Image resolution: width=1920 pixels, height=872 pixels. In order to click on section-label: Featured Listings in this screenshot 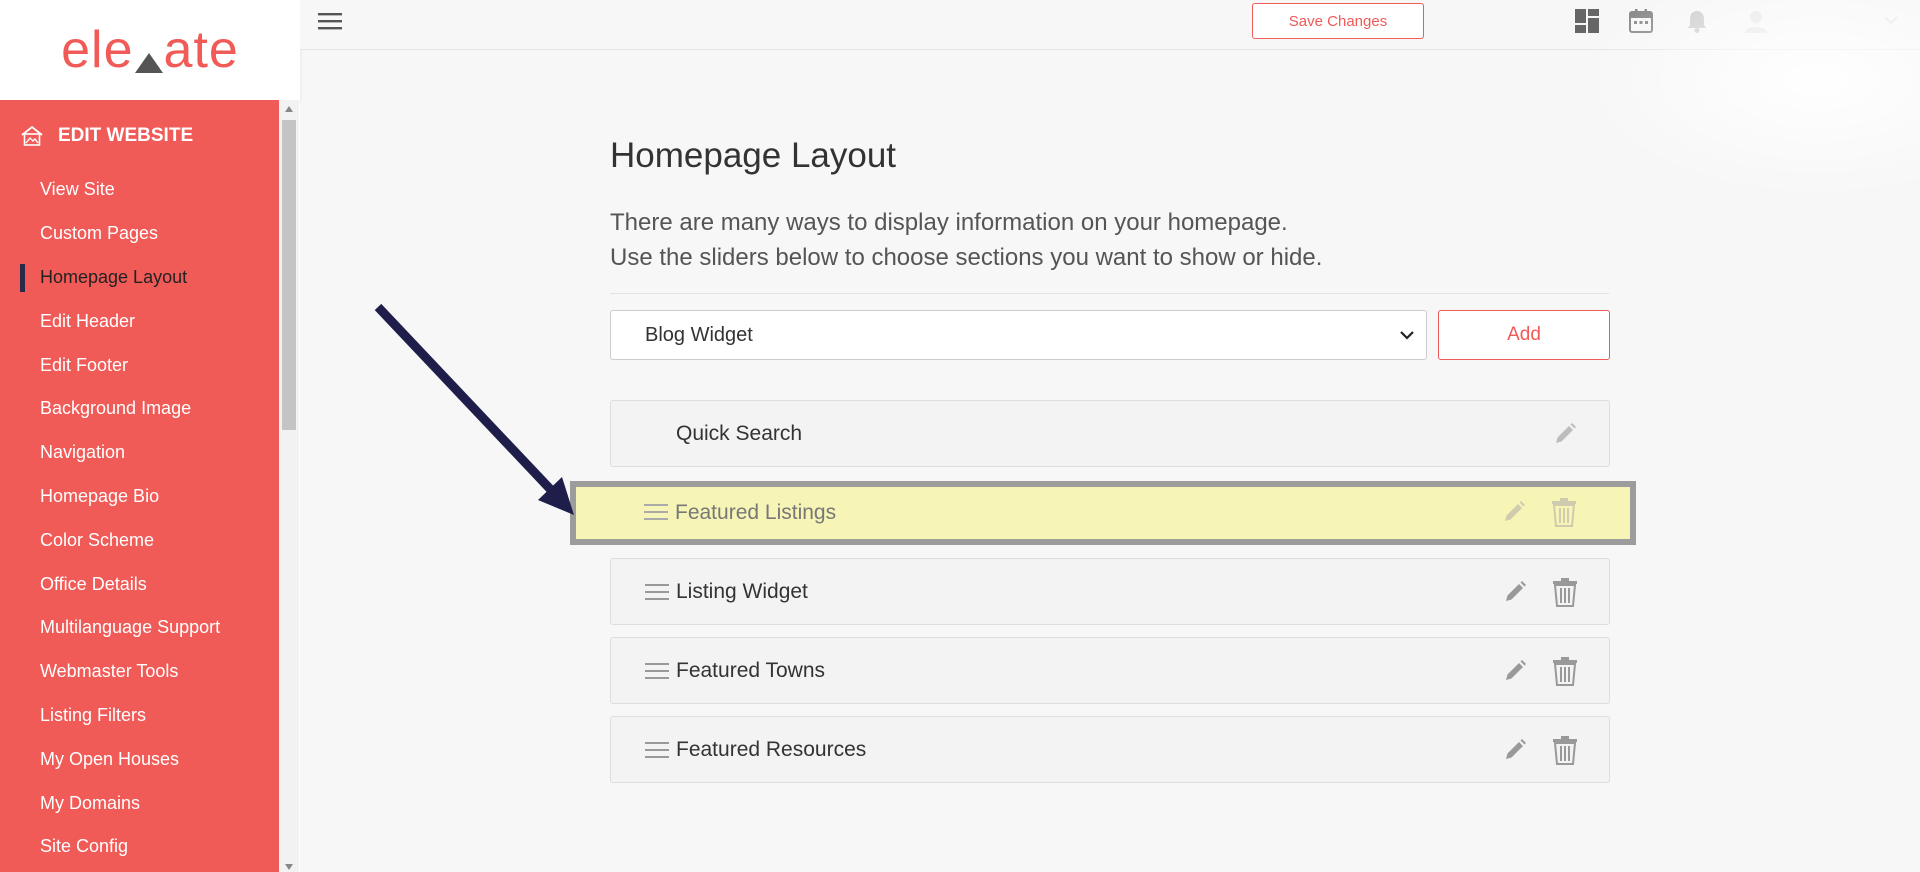, I will do `click(756, 512)`.